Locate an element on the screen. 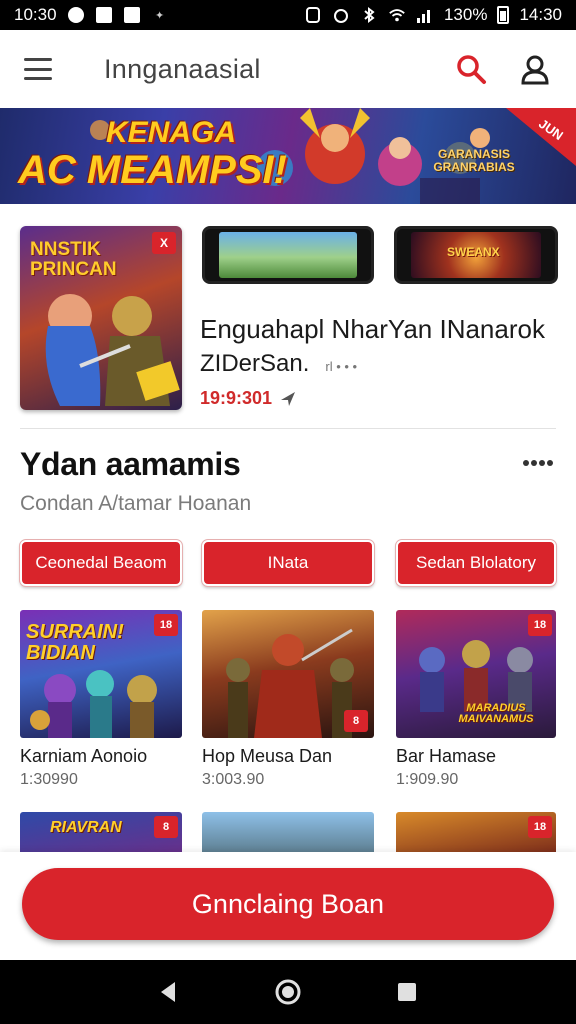  banner-title: KENAGA AC MEAMPSI! is located at coordinates (152, 154).